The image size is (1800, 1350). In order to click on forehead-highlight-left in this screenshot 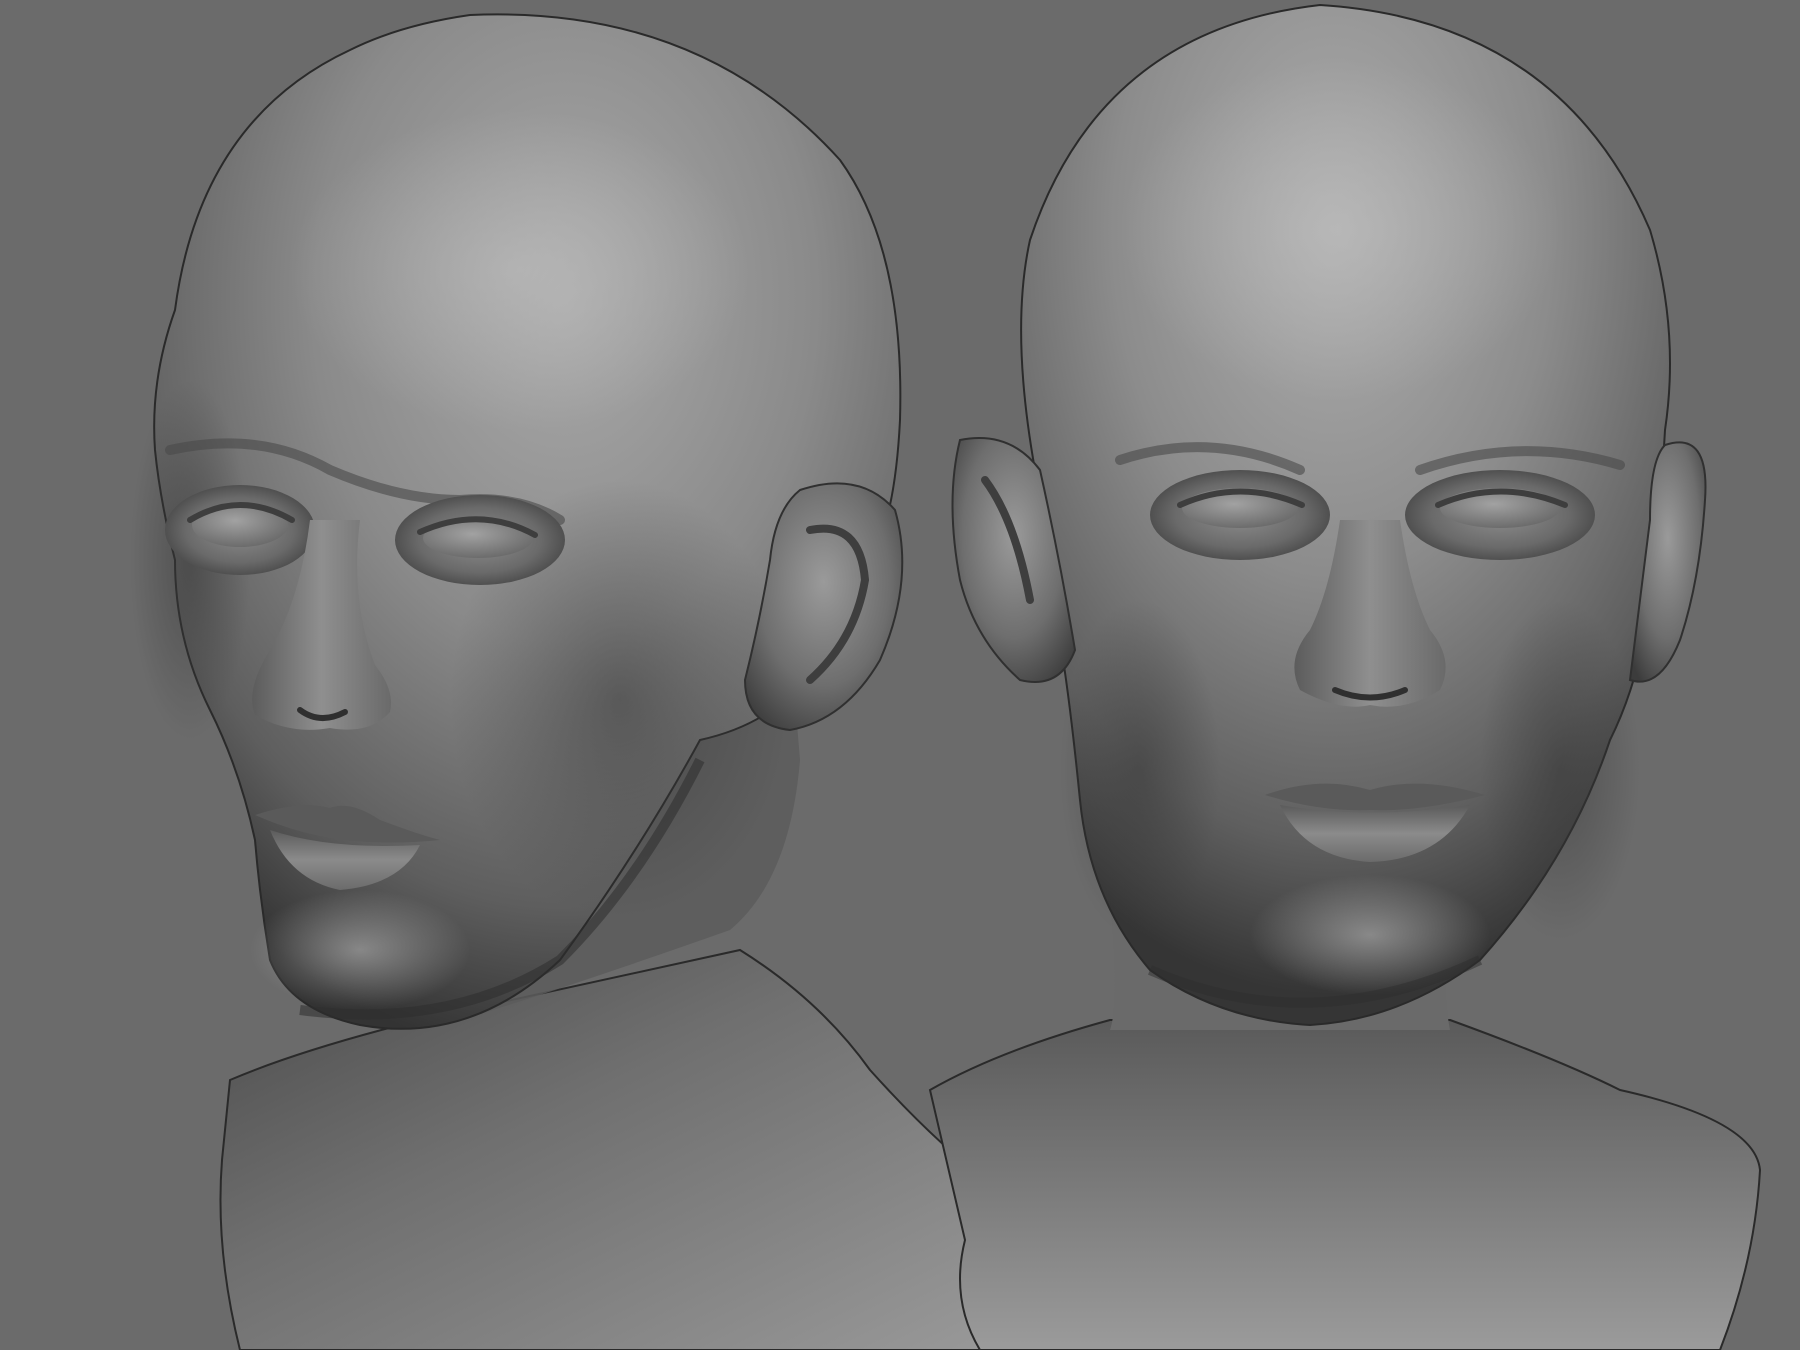, I will do `click(520, 270)`.